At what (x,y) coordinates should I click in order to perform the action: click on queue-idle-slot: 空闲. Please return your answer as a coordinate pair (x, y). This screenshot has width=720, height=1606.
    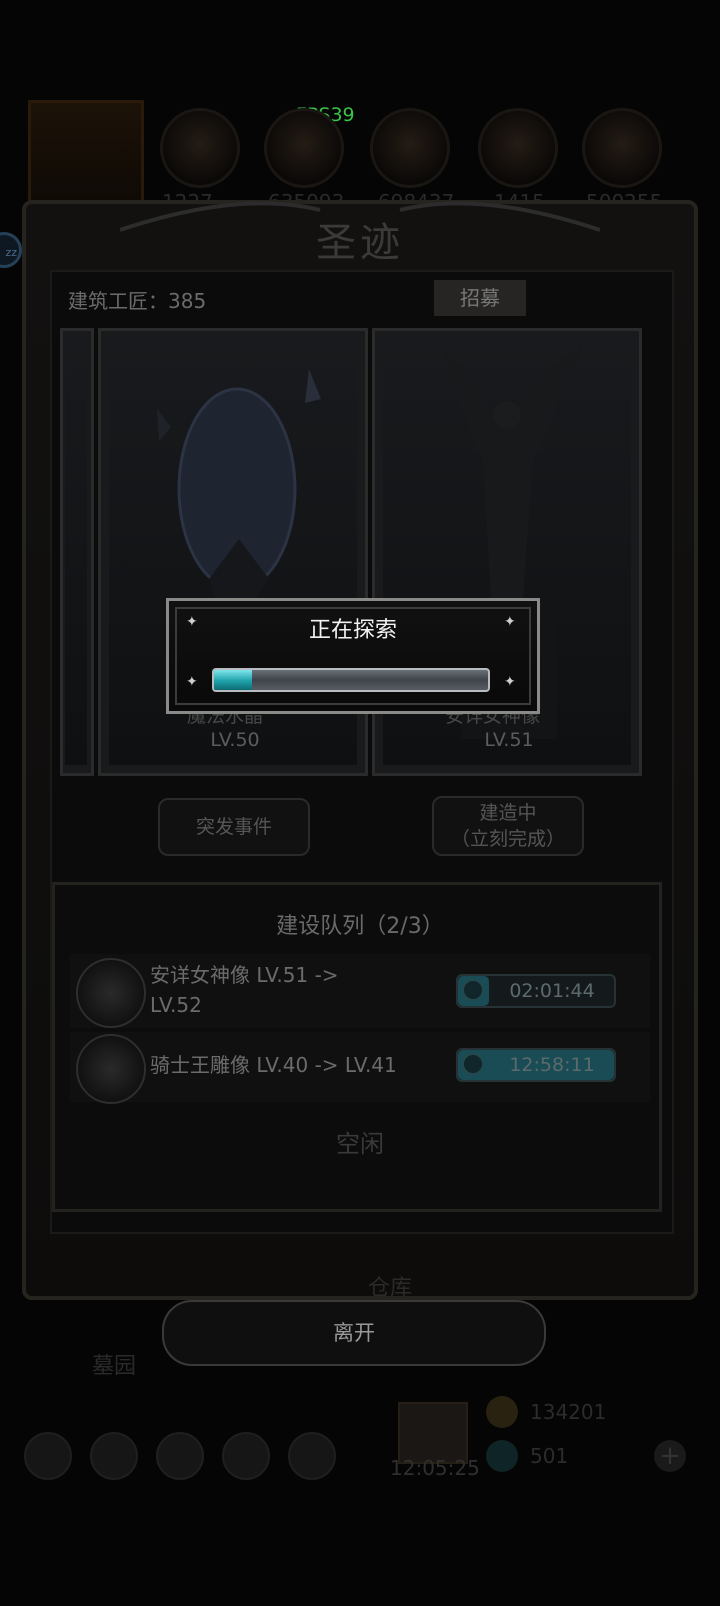
    Looking at the image, I should click on (360, 1141).